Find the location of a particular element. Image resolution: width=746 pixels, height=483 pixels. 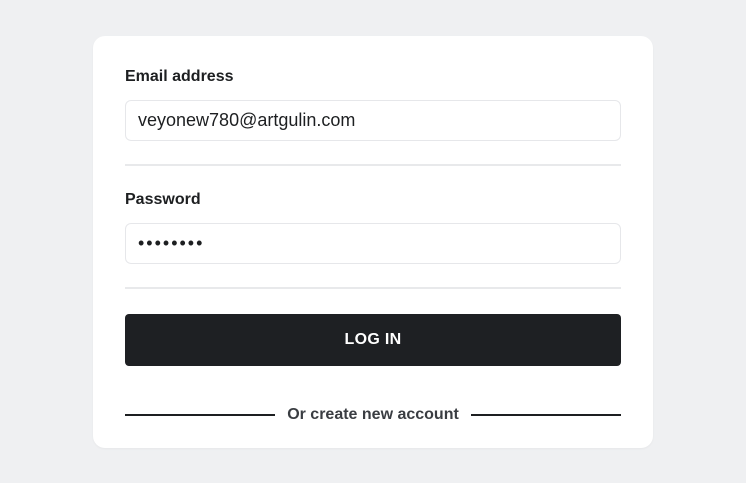

login-button: LOG IN is located at coordinates (373, 340).